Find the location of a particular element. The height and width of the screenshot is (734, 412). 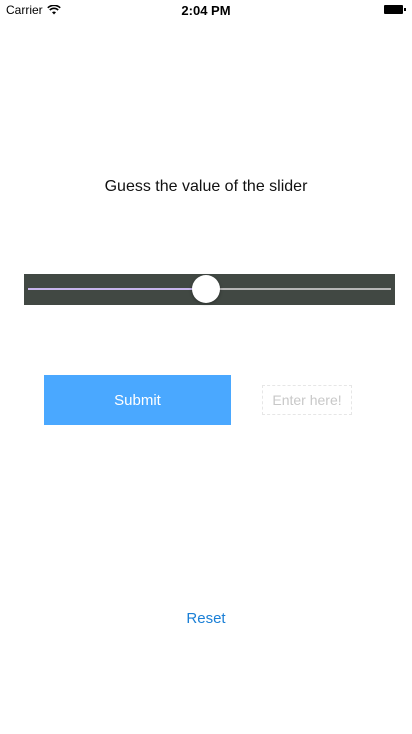

guess-input is located at coordinates (307, 400).